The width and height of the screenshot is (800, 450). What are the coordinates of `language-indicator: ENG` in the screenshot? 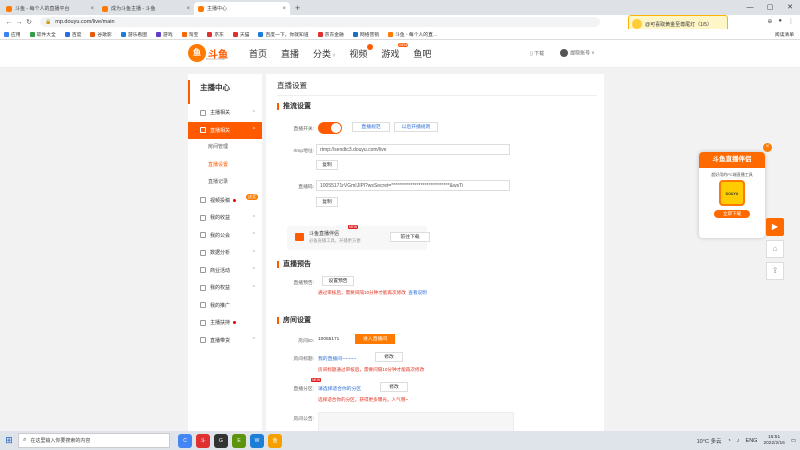 It's located at (752, 441).